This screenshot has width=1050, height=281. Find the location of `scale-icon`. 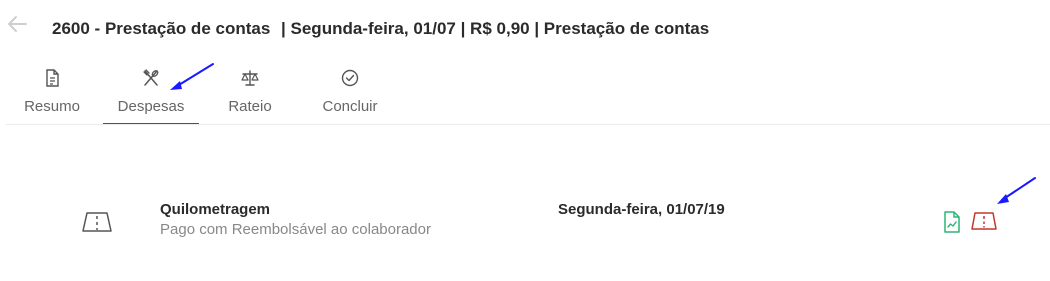

scale-icon is located at coordinates (250, 78).